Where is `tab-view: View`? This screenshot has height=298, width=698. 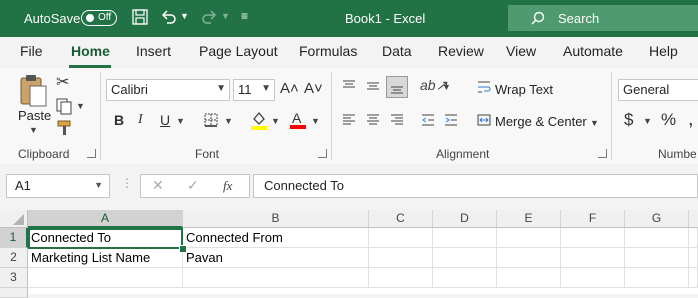
tab-view: View is located at coordinates (521, 51).